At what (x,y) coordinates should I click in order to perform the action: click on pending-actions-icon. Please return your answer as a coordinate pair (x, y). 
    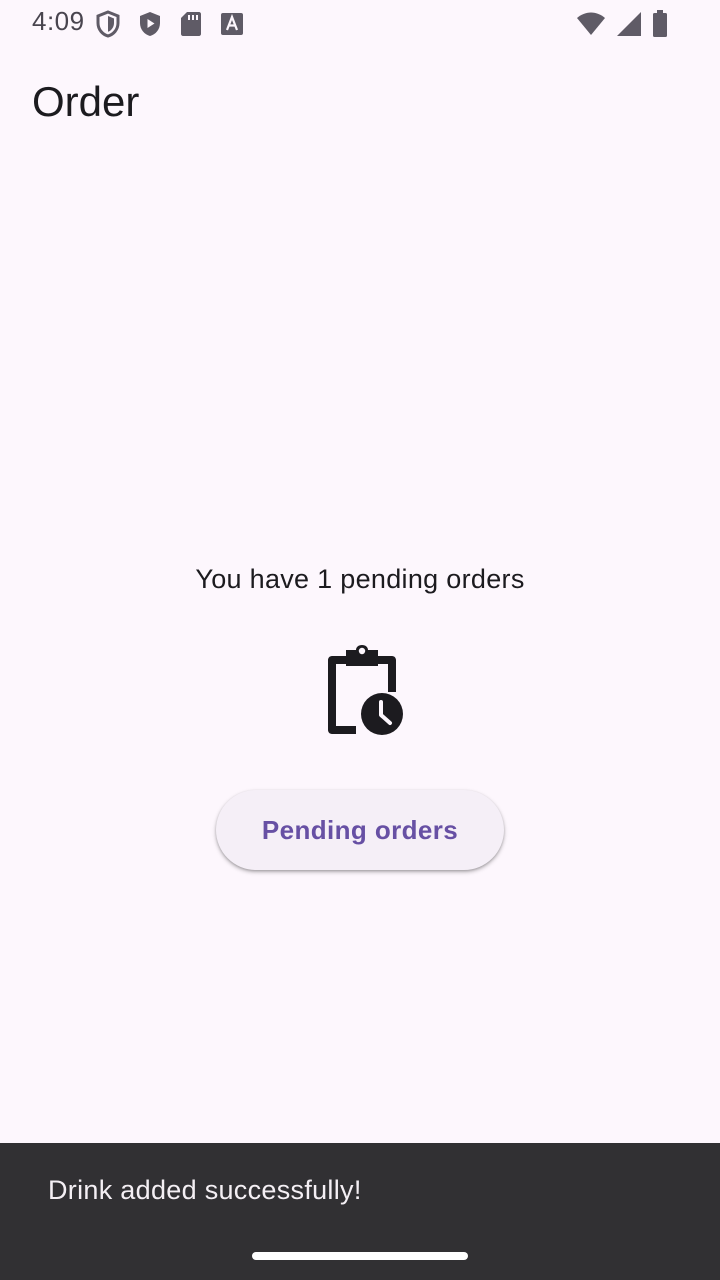
    Looking at the image, I should click on (362, 690).